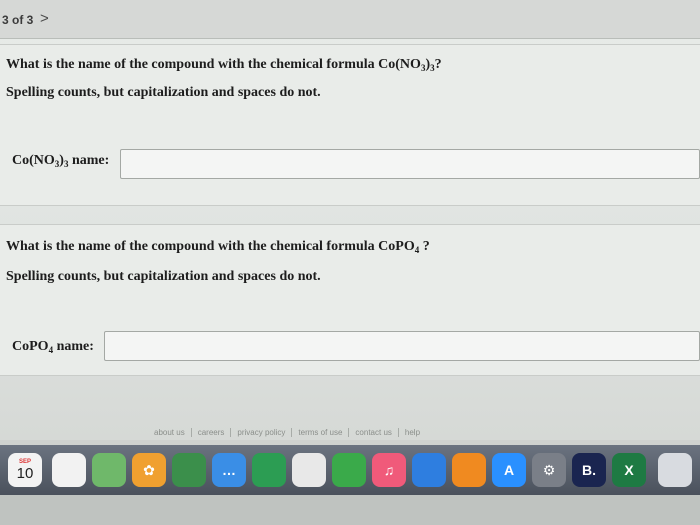 The height and width of the screenshot is (525, 700). I want to click on music-icon: ♫, so click(389, 470).